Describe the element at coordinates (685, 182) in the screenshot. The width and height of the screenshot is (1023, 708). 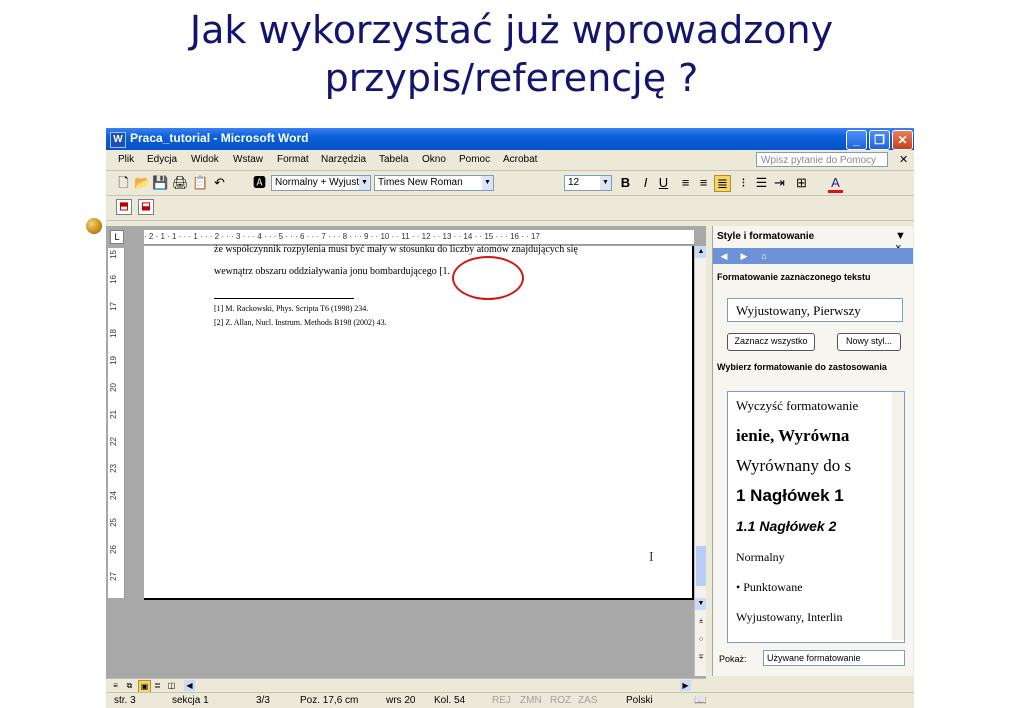
I see `align-left-icon: ≡` at that location.